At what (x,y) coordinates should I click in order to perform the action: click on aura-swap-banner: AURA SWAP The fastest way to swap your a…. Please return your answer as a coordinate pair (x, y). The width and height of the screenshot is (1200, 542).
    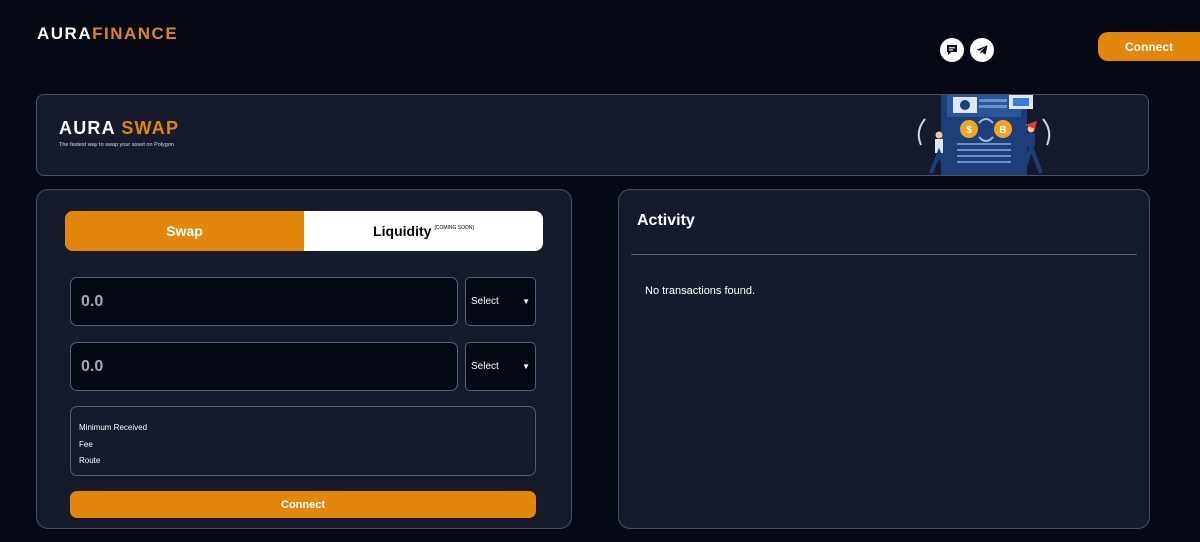
    Looking at the image, I should click on (592, 135).